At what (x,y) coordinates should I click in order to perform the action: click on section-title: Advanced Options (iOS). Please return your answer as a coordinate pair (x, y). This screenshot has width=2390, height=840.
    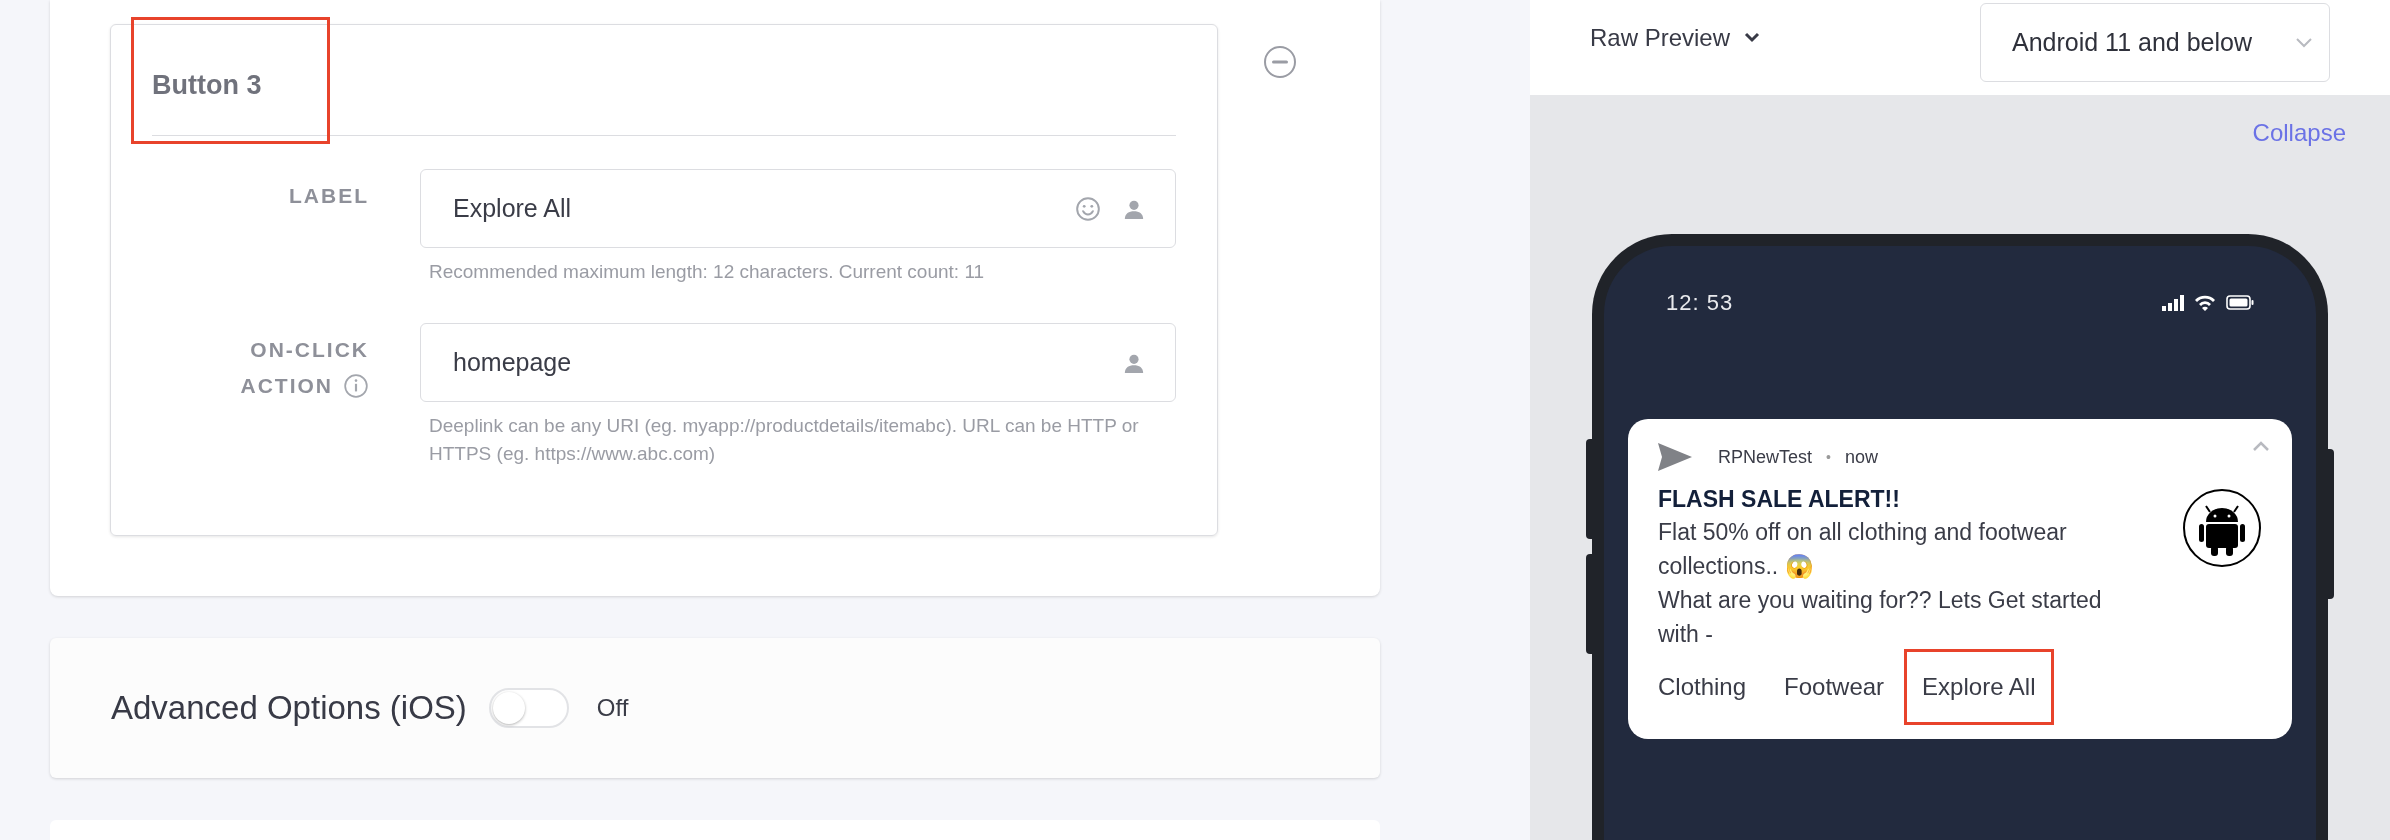
    Looking at the image, I should click on (289, 708).